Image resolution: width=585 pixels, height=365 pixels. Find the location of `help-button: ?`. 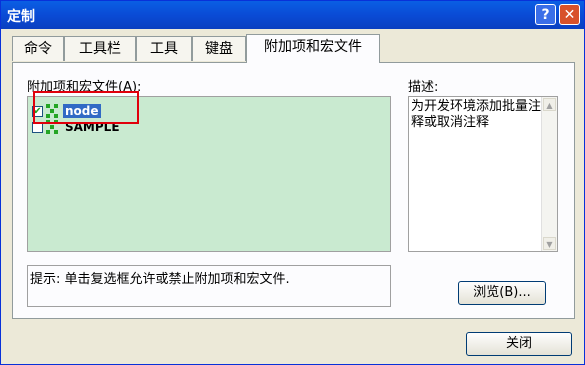

help-button: ? is located at coordinates (545, 14).